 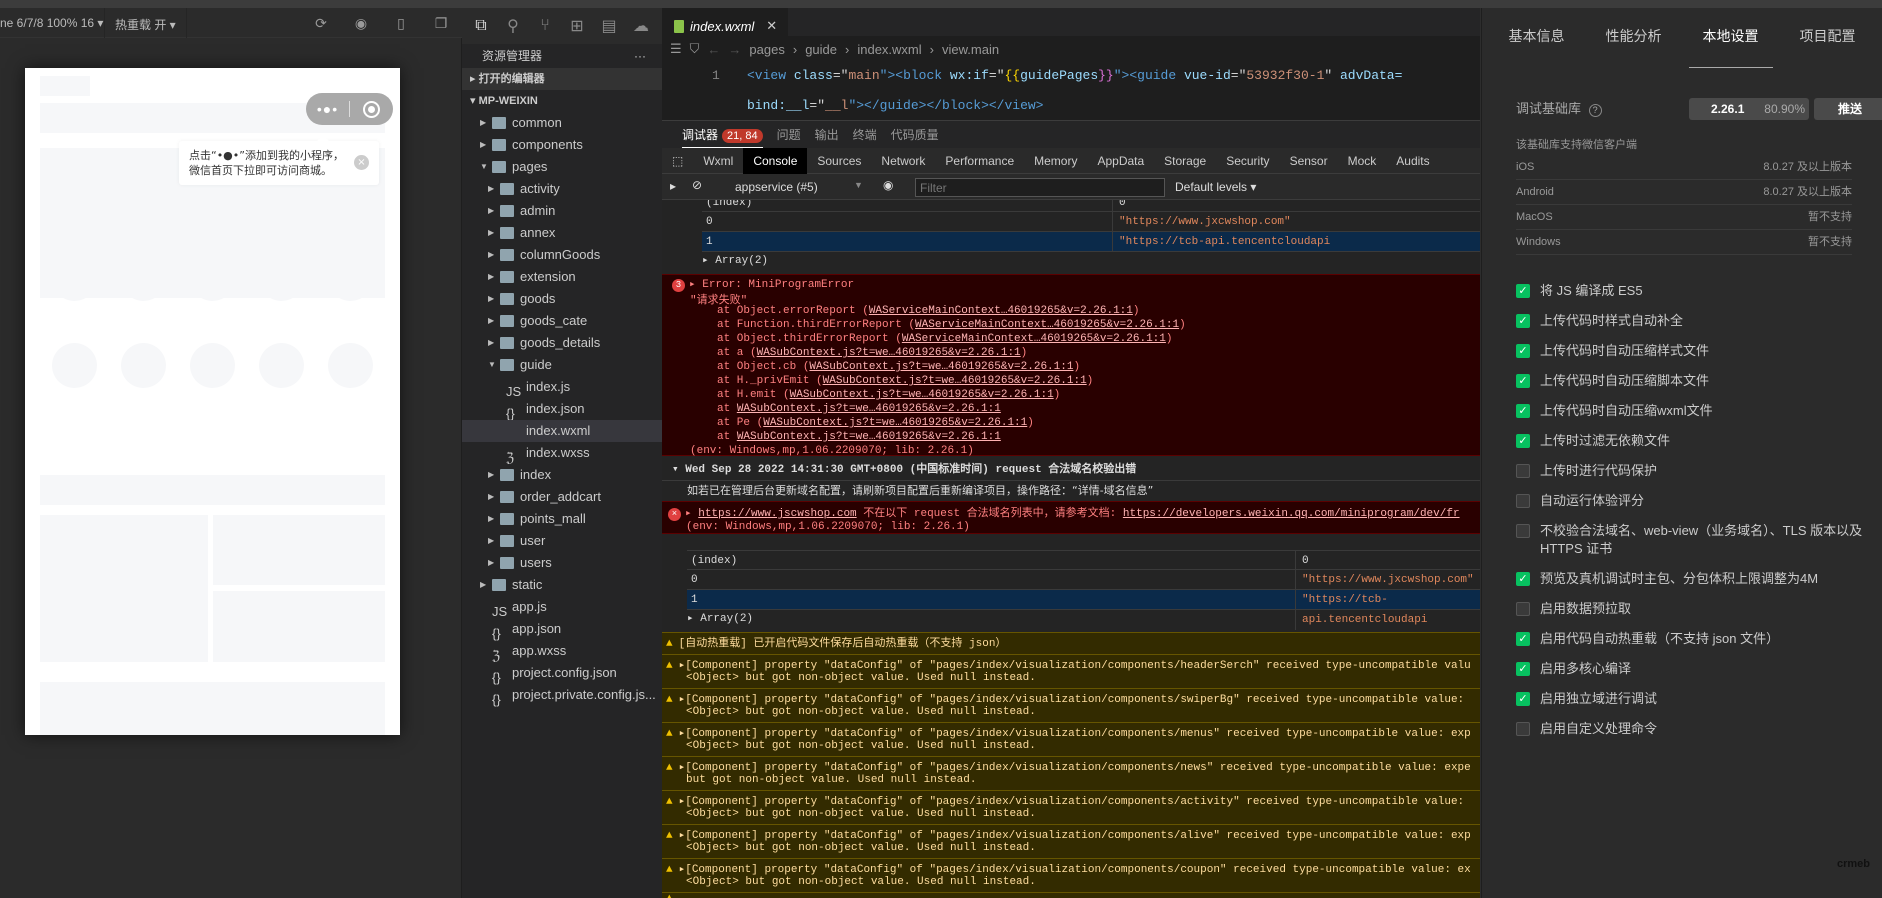 I want to click on tree-item: ▶ extension, so click(x=562, y=277).